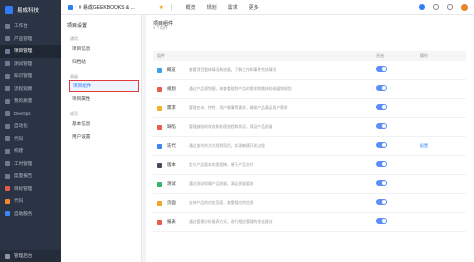 The image size is (474, 262). Describe the element at coordinates (21, 126) in the screenshot. I see `sidebar-item-label: 自动化` at that location.